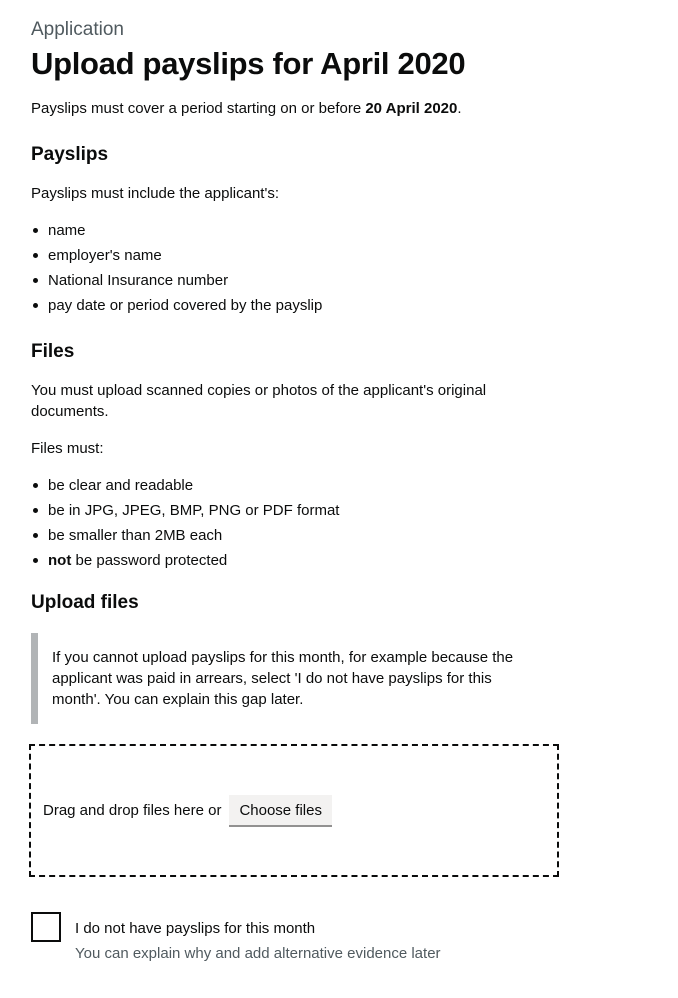  I want to click on list-item-bold: not, so click(60, 560).